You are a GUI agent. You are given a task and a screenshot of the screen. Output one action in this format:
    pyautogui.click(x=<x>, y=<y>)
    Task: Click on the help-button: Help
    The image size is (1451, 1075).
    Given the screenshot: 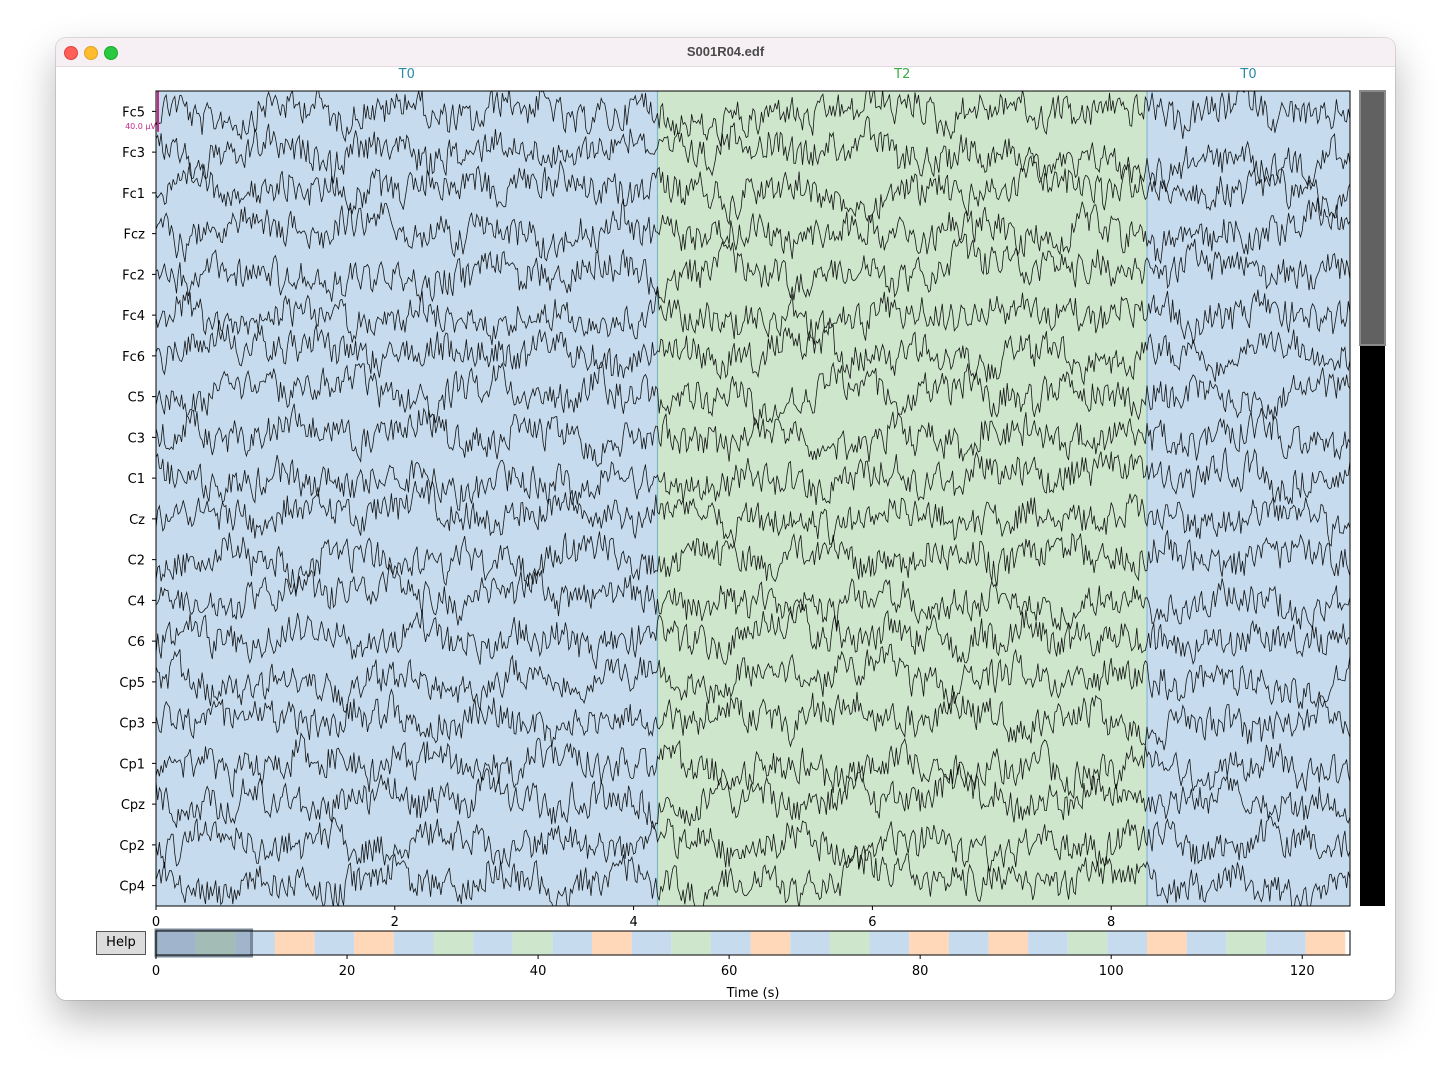 What is the action you would take?
    pyautogui.click(x=121, y=943)
    